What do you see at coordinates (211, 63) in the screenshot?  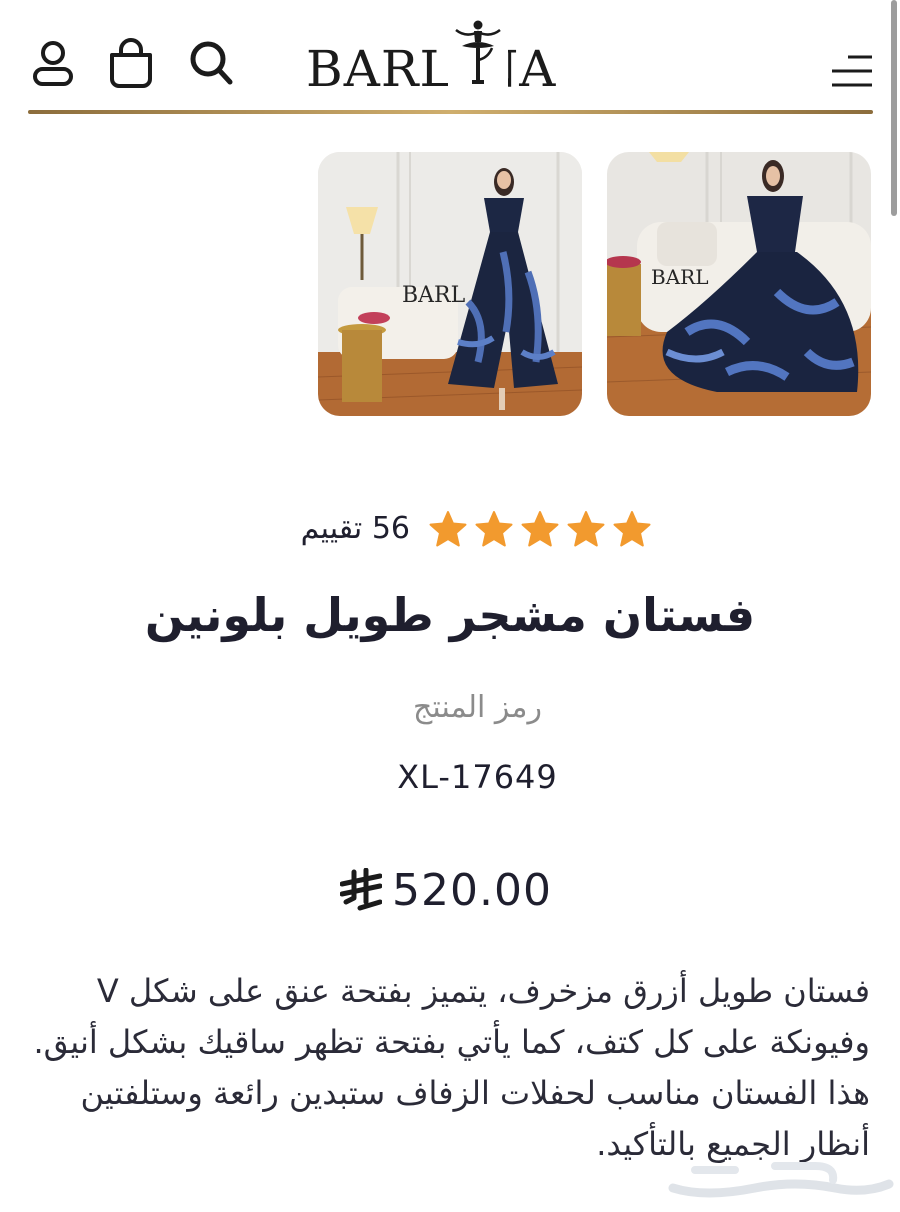 I see `search-icon` at bounding box center [211, 63].